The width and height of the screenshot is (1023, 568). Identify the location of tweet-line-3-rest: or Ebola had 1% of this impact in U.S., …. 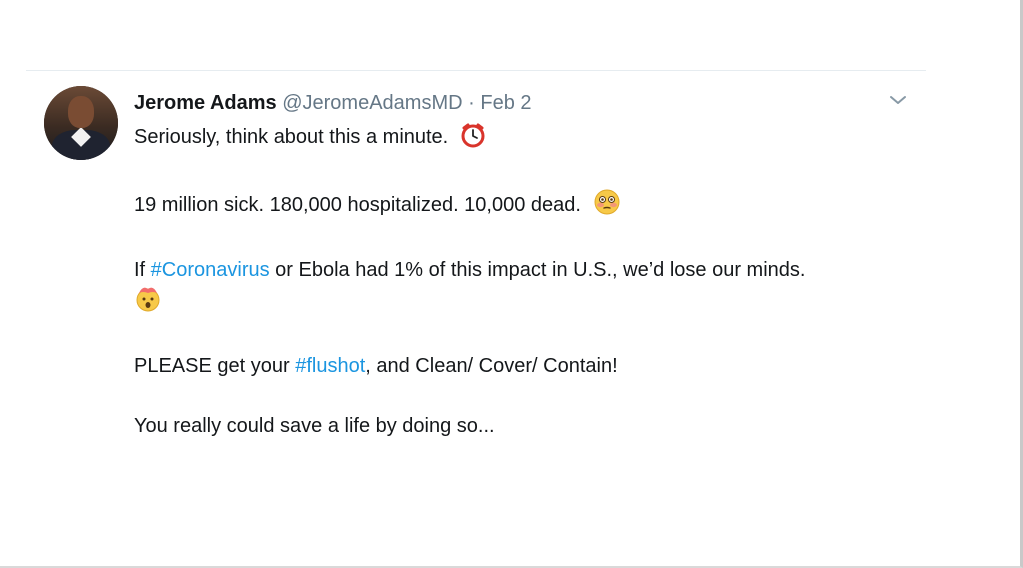
(537, 270).